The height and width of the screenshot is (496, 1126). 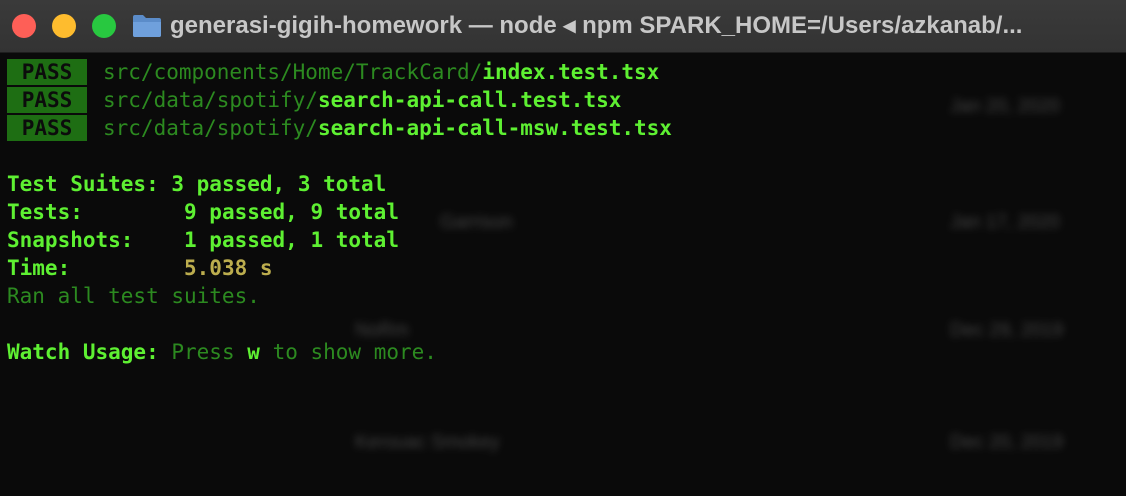 What do you see at coordinates (563, 296) in the screenshot?
I see `ran-all-line: Ran all test suites.` at bounding box center [563, 296].